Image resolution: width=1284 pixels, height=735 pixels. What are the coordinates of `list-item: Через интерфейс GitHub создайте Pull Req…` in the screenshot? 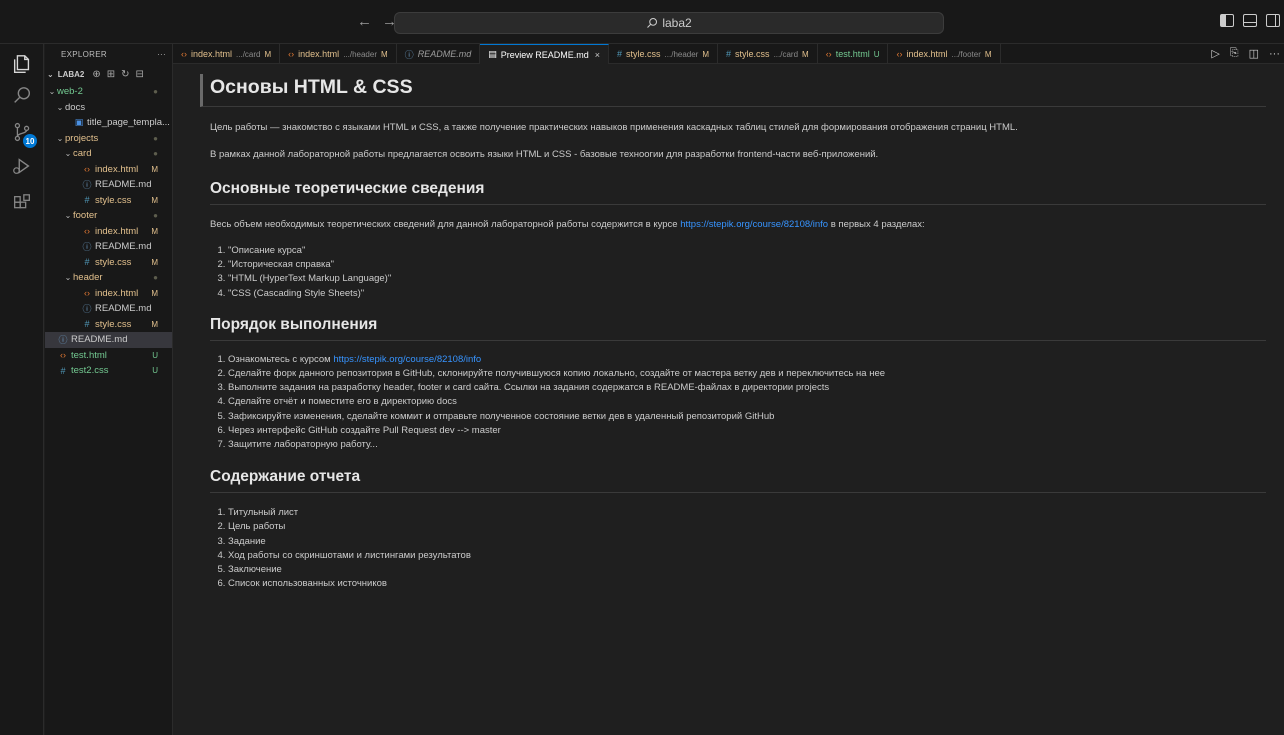 It's located at (747, 431).